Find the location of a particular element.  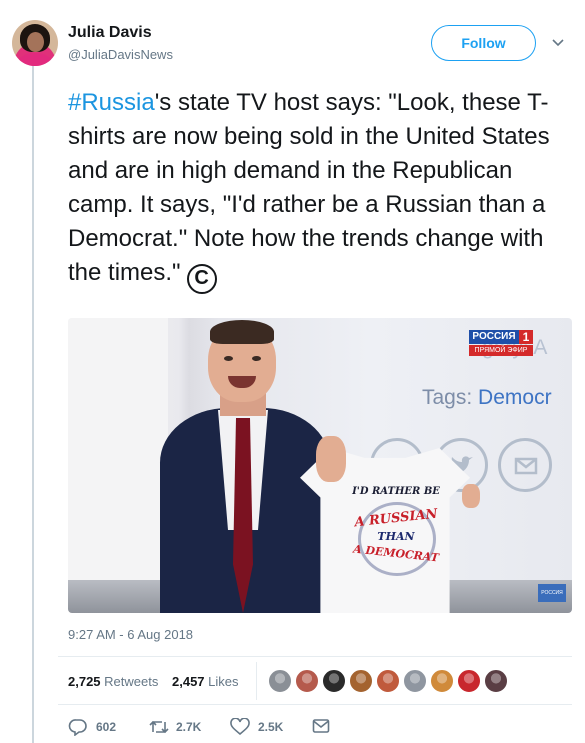

retweets-label: Retweets is located at coordinates (131, 681).